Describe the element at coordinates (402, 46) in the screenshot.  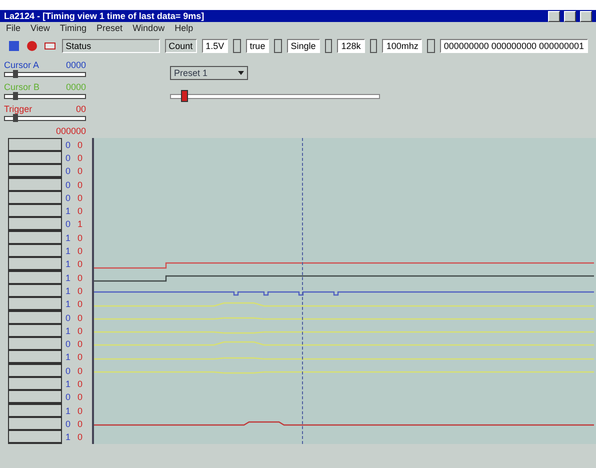
I see `spin-field: 100mhz` at that location.